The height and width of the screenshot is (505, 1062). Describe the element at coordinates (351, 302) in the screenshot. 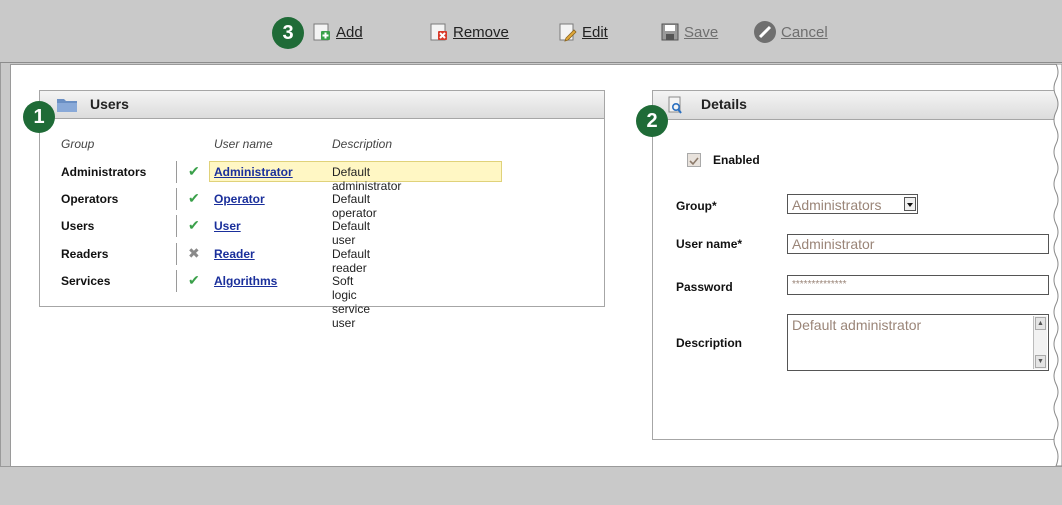

I see `row-description: Soft logic service user` at that location.